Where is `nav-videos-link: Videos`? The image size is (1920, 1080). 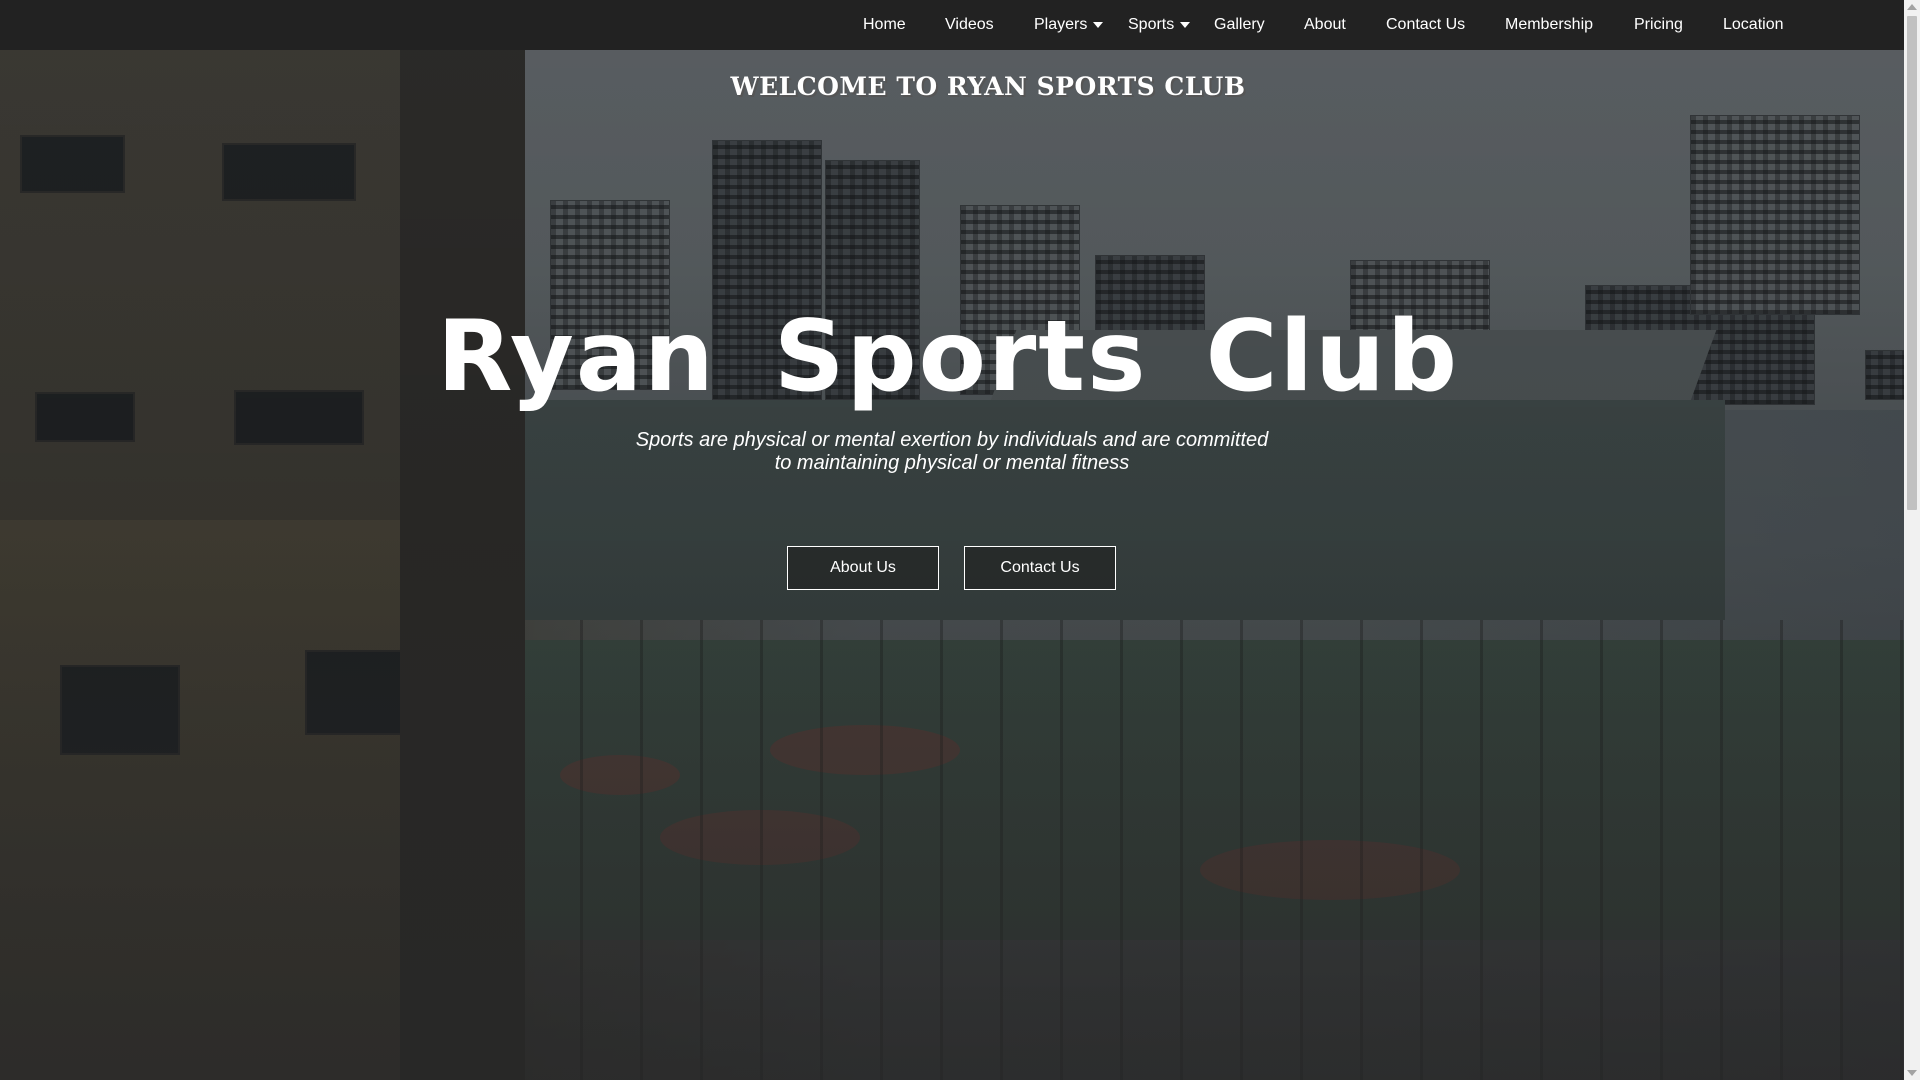 nav-videos-link: Videos is located at coordinates (969, 25).